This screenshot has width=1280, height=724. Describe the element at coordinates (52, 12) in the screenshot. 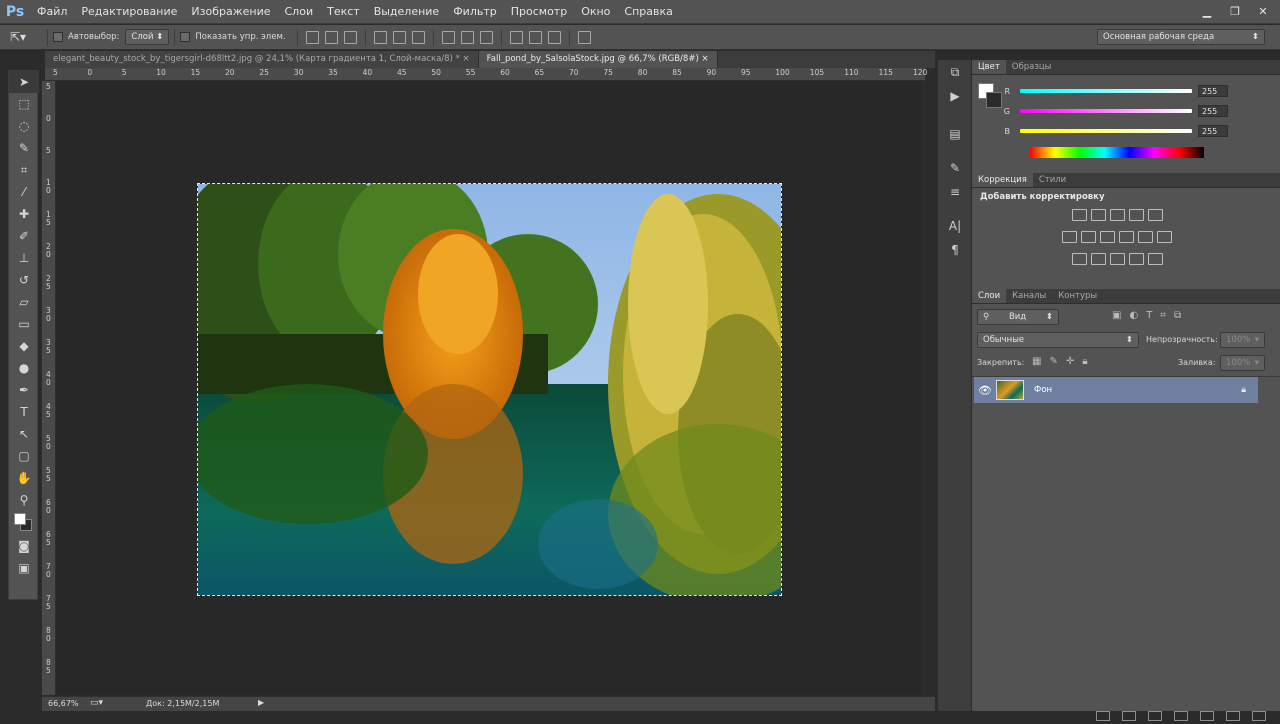

I see `menu-file: Файл` at that location.